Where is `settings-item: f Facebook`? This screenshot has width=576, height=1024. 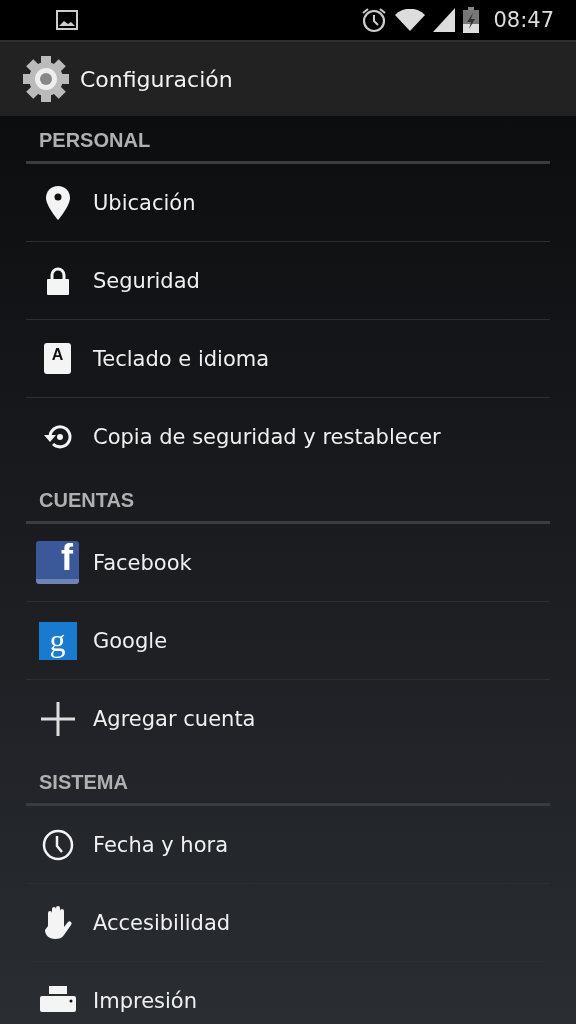
settings-item: f Facebook is located at coordinates (288, 563).